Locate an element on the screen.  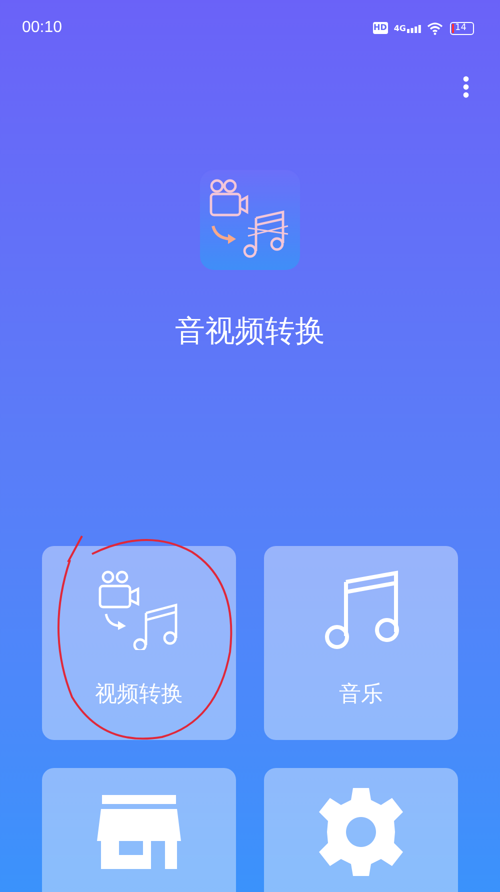
network-type: 4G is located at coordinates (400, 28).